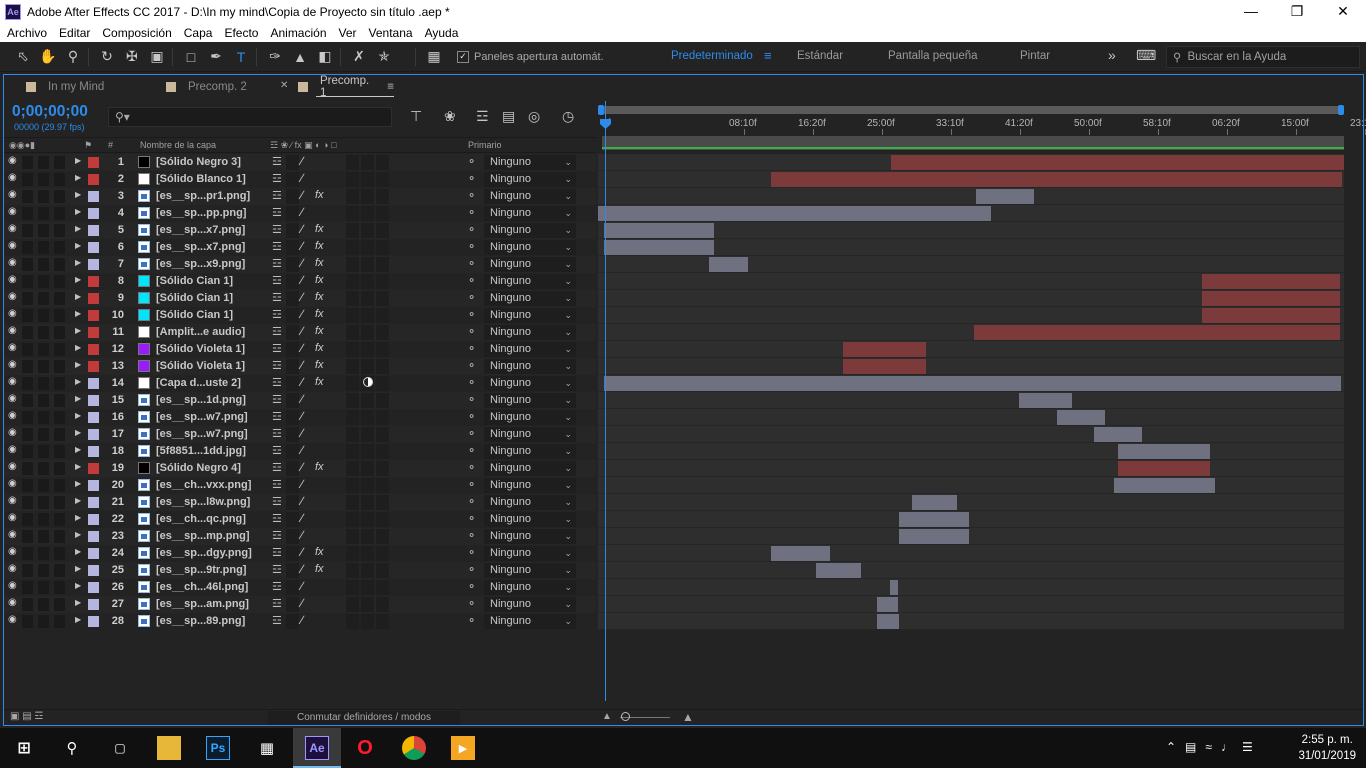 The width and height of the screenshot is (1366, 768). Describe the element at coordinates (934, 502) in the screenshot. I see `layer-duration-bar` at that location.